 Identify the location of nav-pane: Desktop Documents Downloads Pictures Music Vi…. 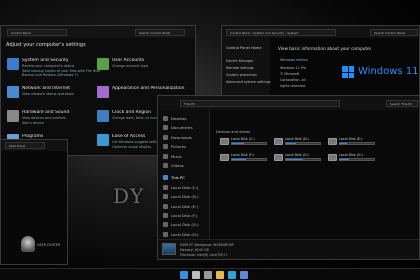
(184, 174).